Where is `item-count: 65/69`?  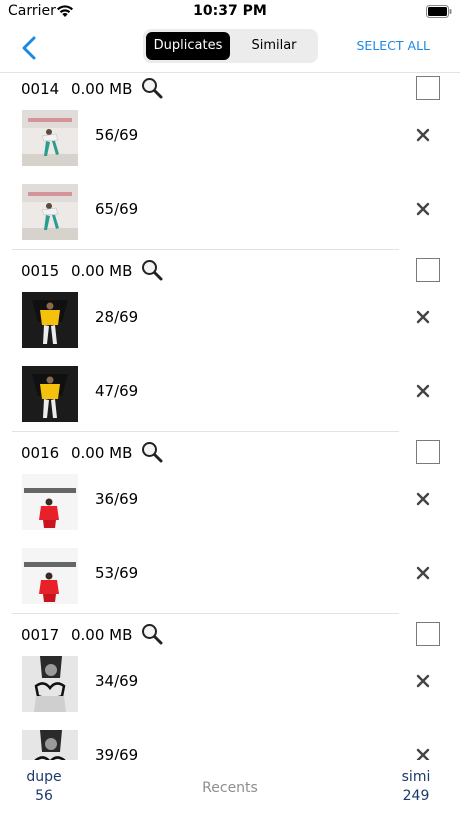 item-count: 65/69 is located at coordinates (117, 209).